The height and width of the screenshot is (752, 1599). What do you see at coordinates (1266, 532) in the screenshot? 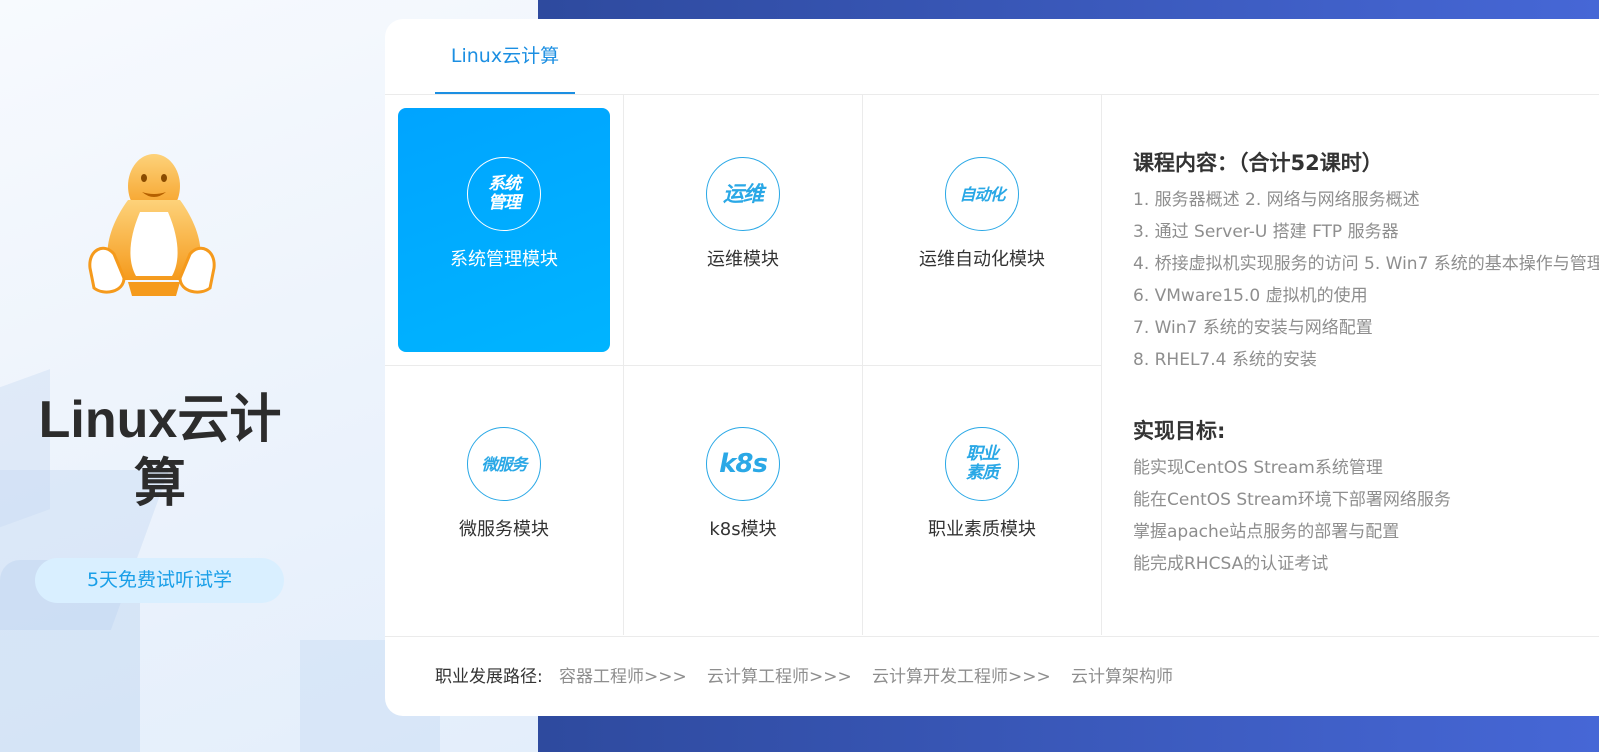
I see `goal-item: 掌握apache站点服务的部署与配置` at bounding box center [1266, 532].